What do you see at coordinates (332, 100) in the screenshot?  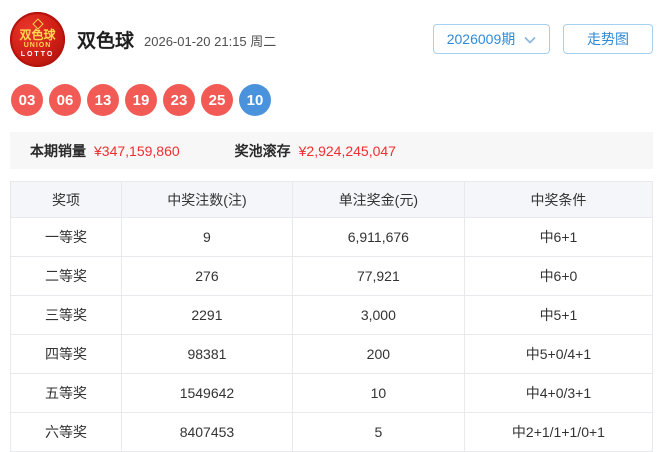 I see `drawn-numbers: 03 06 13 19 23 25 10` at bounding box center [332, 100].